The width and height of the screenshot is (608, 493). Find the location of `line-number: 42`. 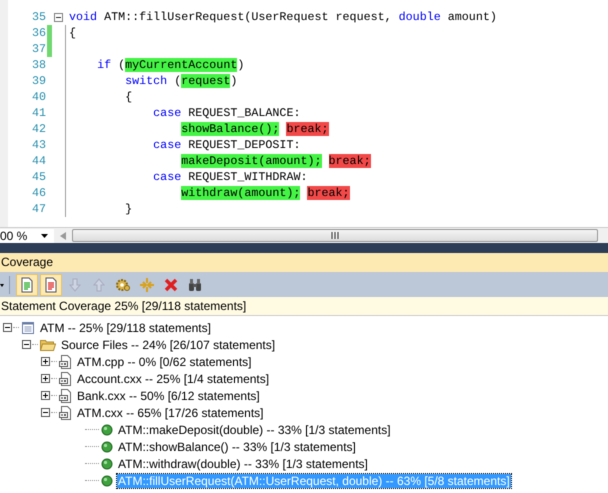

line-number: 42 is located at coordinates (38, 129).